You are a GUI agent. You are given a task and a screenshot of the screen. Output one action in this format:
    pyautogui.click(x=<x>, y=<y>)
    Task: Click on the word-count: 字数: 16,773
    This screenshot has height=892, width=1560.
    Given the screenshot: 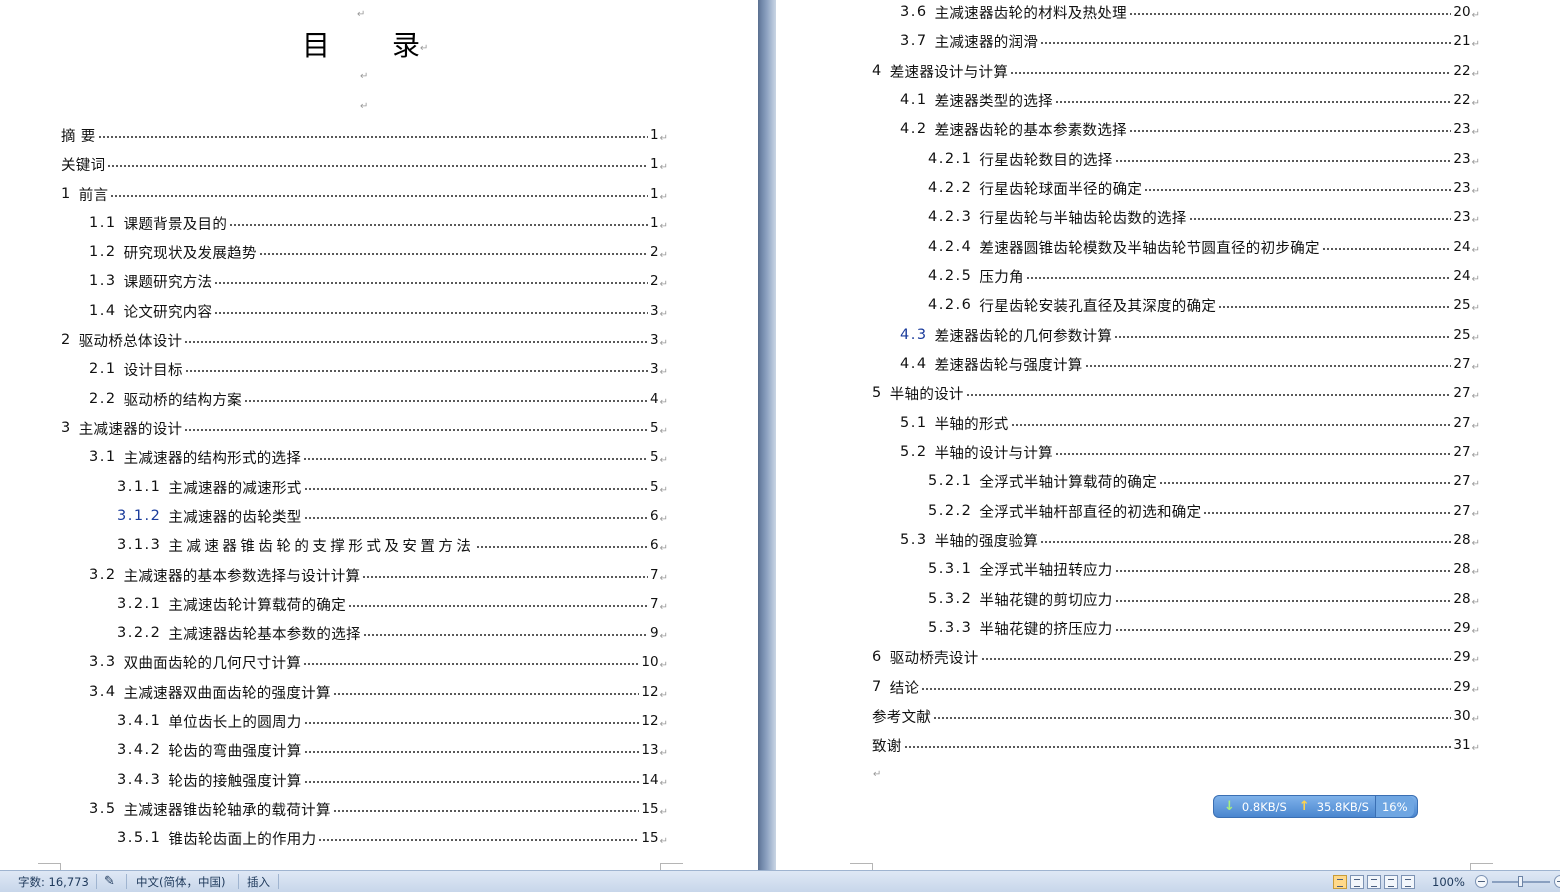 What is the action you would take?
    pyautogui.click(x=53, y=881)
    